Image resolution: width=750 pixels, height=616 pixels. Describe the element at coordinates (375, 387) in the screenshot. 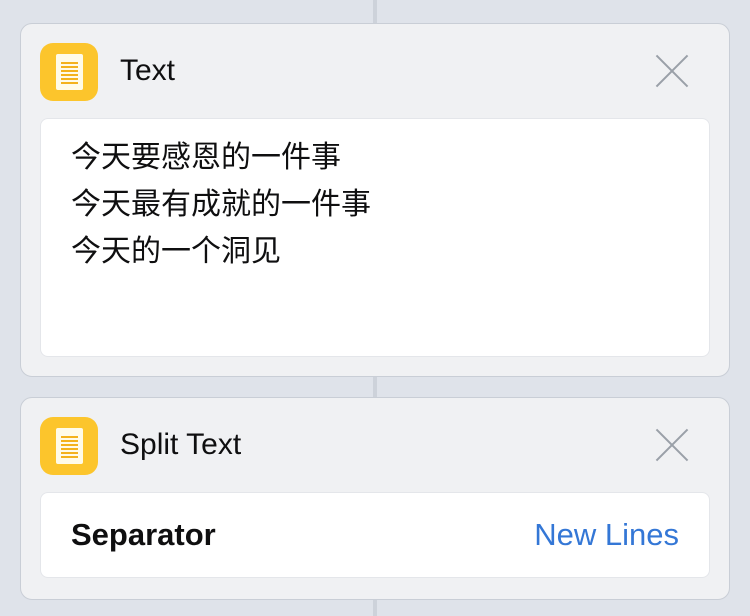

I see `flow-connector-middle` at that location.